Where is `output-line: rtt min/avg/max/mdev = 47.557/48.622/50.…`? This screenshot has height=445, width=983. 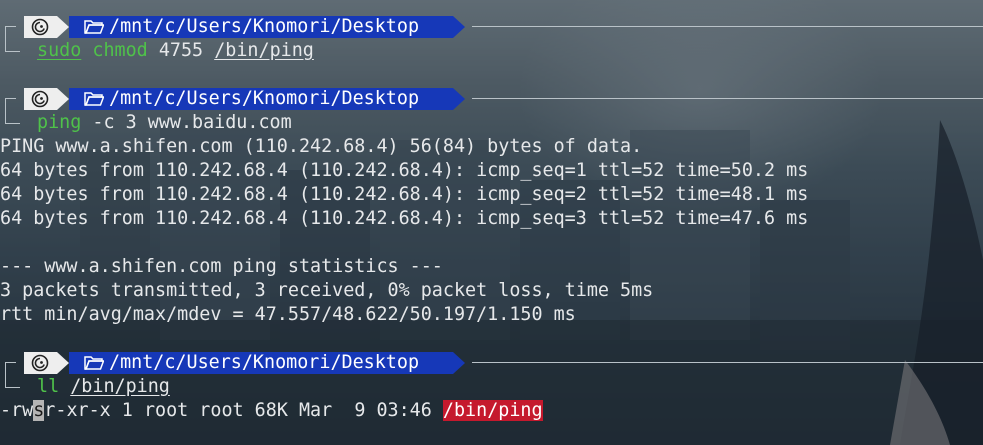
output-line: rtt min/avg/max/mdev = 47.557/48.622/50.… is located at coordinates (288, 314).